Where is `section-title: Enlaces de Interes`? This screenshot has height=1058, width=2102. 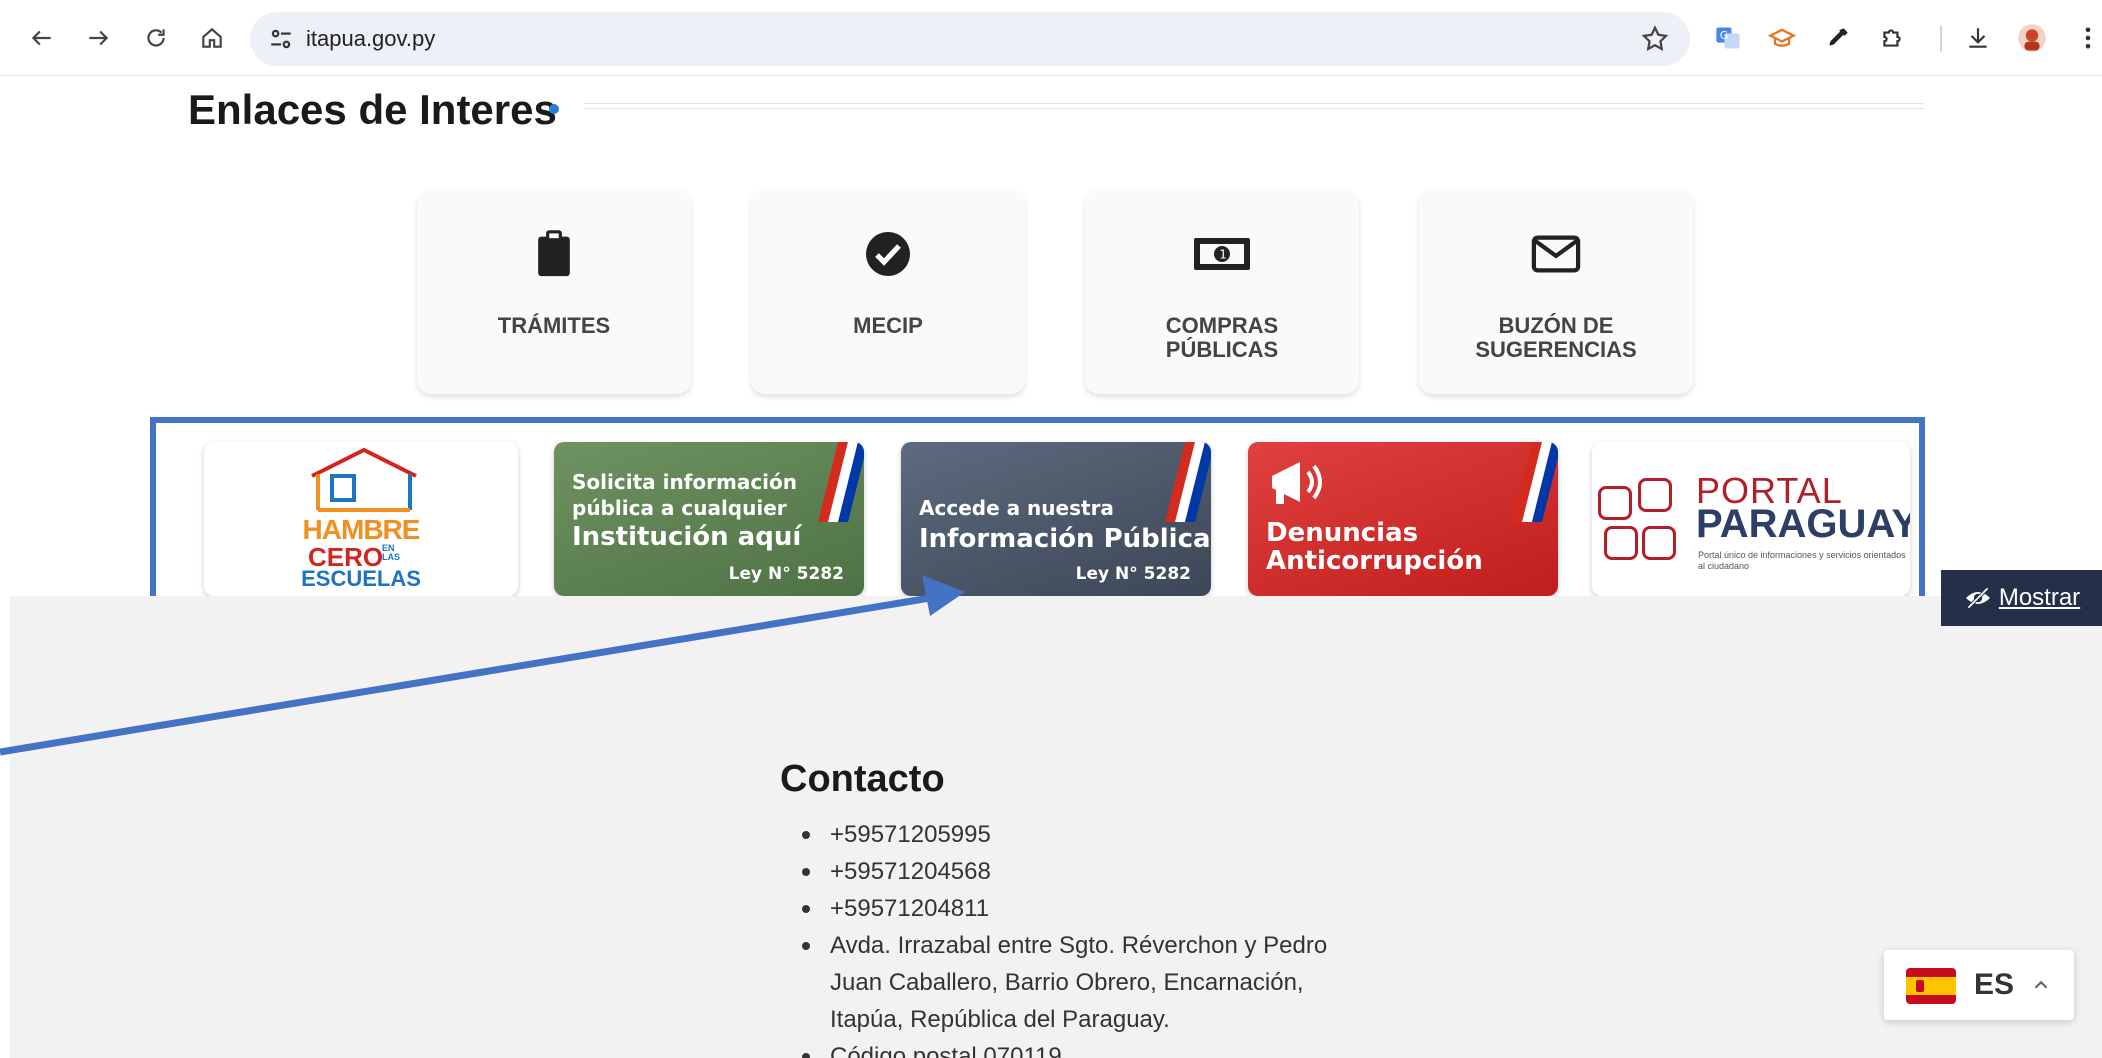 section-title: Enlaces de Interes is located at coordinates (372, 109).